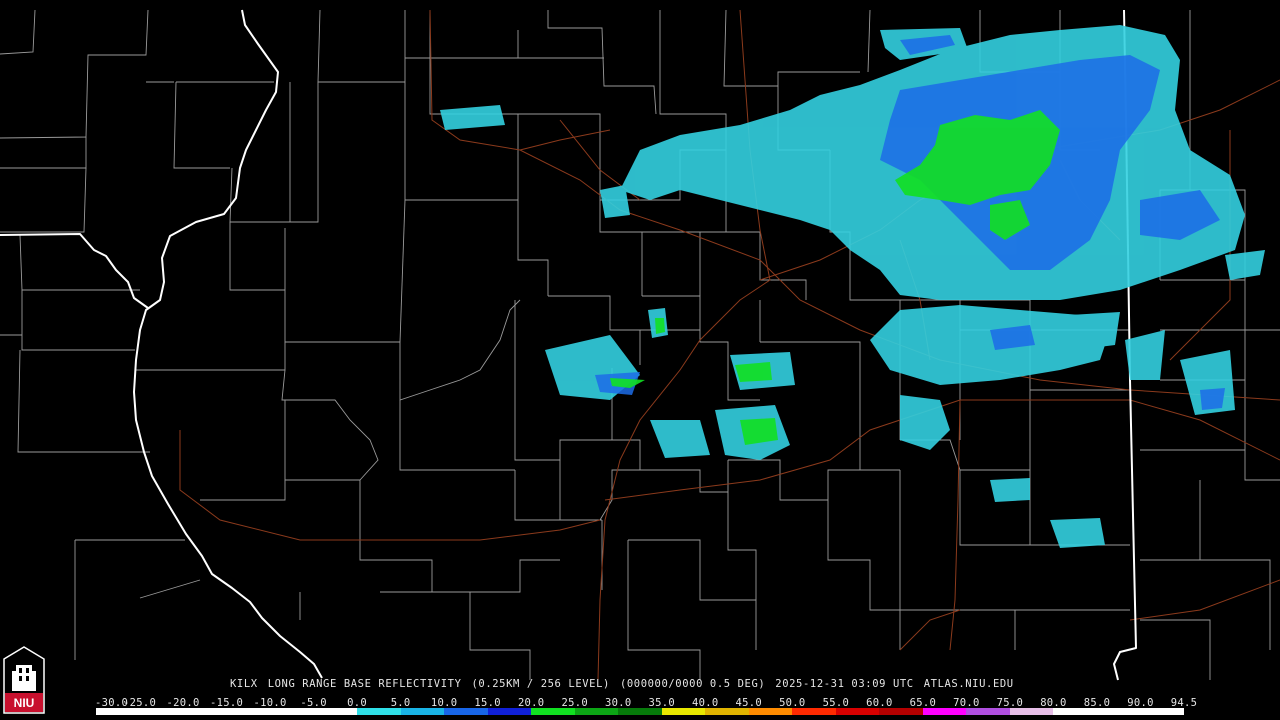 This screenshot has height=720, width=1280. What do you see at coordinates (968, 684) in the screenshot?
I see `source-url: ATLAS.NIU.EDU` at bounding box center [968, 684].